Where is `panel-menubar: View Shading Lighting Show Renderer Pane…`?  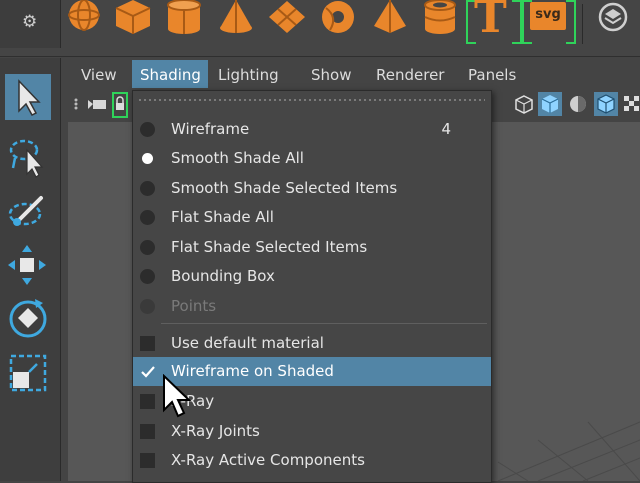 panel-menubar: View Shading Lighting Show Renderer Pane… is located at coordinates (354, 74).